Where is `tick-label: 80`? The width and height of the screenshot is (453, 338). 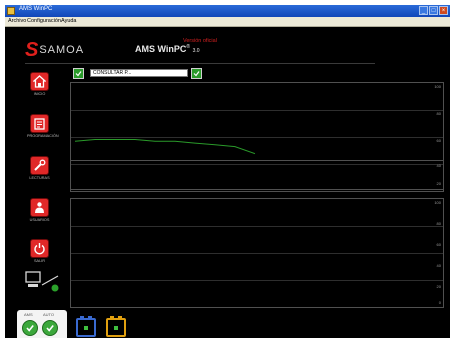 tick-label: 80 is located at coordinates (438, 223).